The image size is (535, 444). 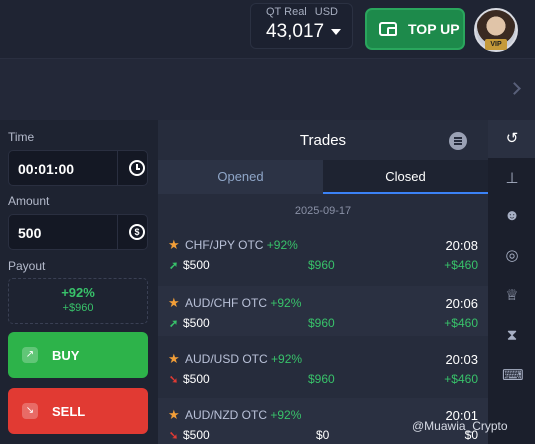 I want to click on chevron-down-icon, so click(x=336, y=32).